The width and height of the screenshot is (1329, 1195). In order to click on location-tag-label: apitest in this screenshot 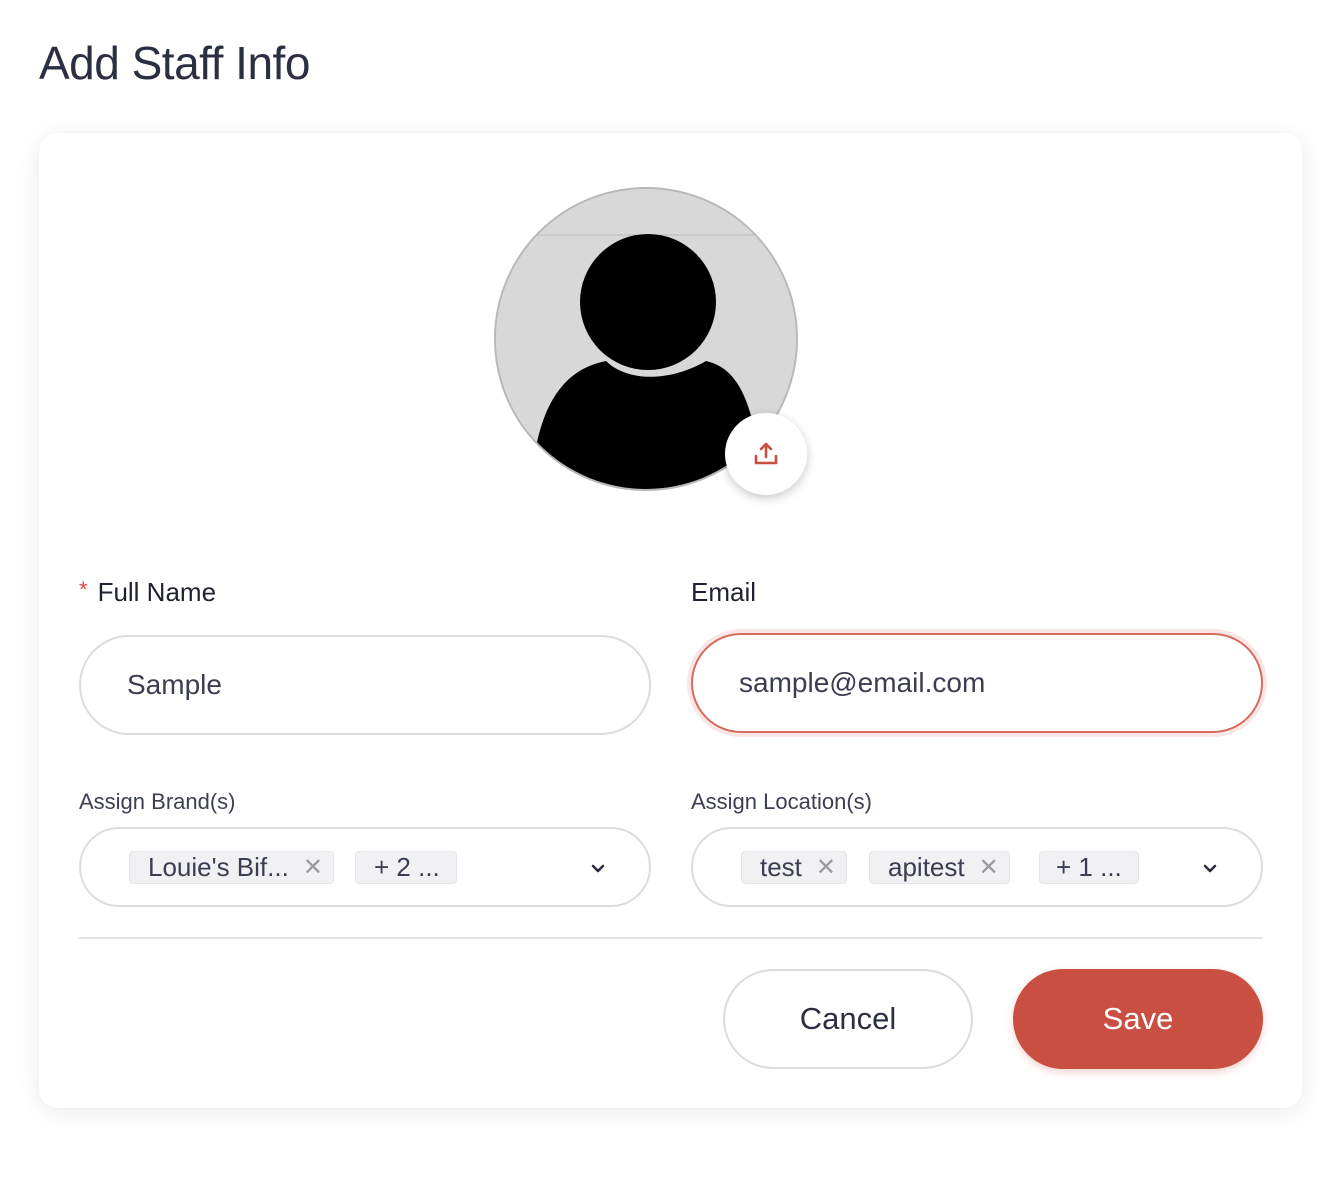, I will do `click(926, 867)`.